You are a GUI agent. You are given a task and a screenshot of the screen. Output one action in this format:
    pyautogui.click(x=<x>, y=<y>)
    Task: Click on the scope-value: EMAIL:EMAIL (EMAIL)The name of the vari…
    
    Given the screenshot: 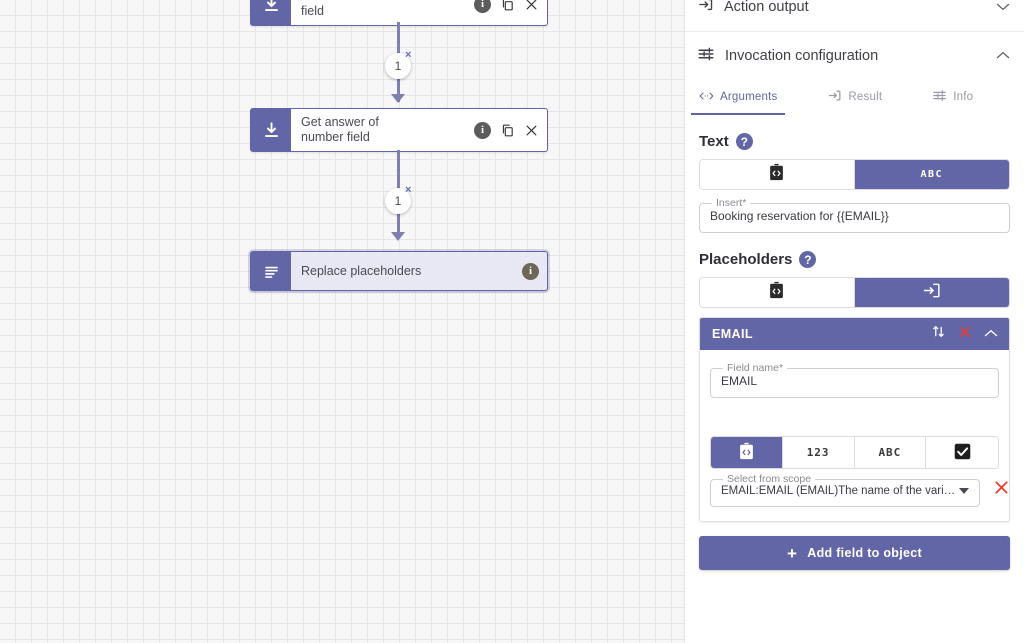 What is the action you would take?
    pyautogui.click(x=838, y=491)
    